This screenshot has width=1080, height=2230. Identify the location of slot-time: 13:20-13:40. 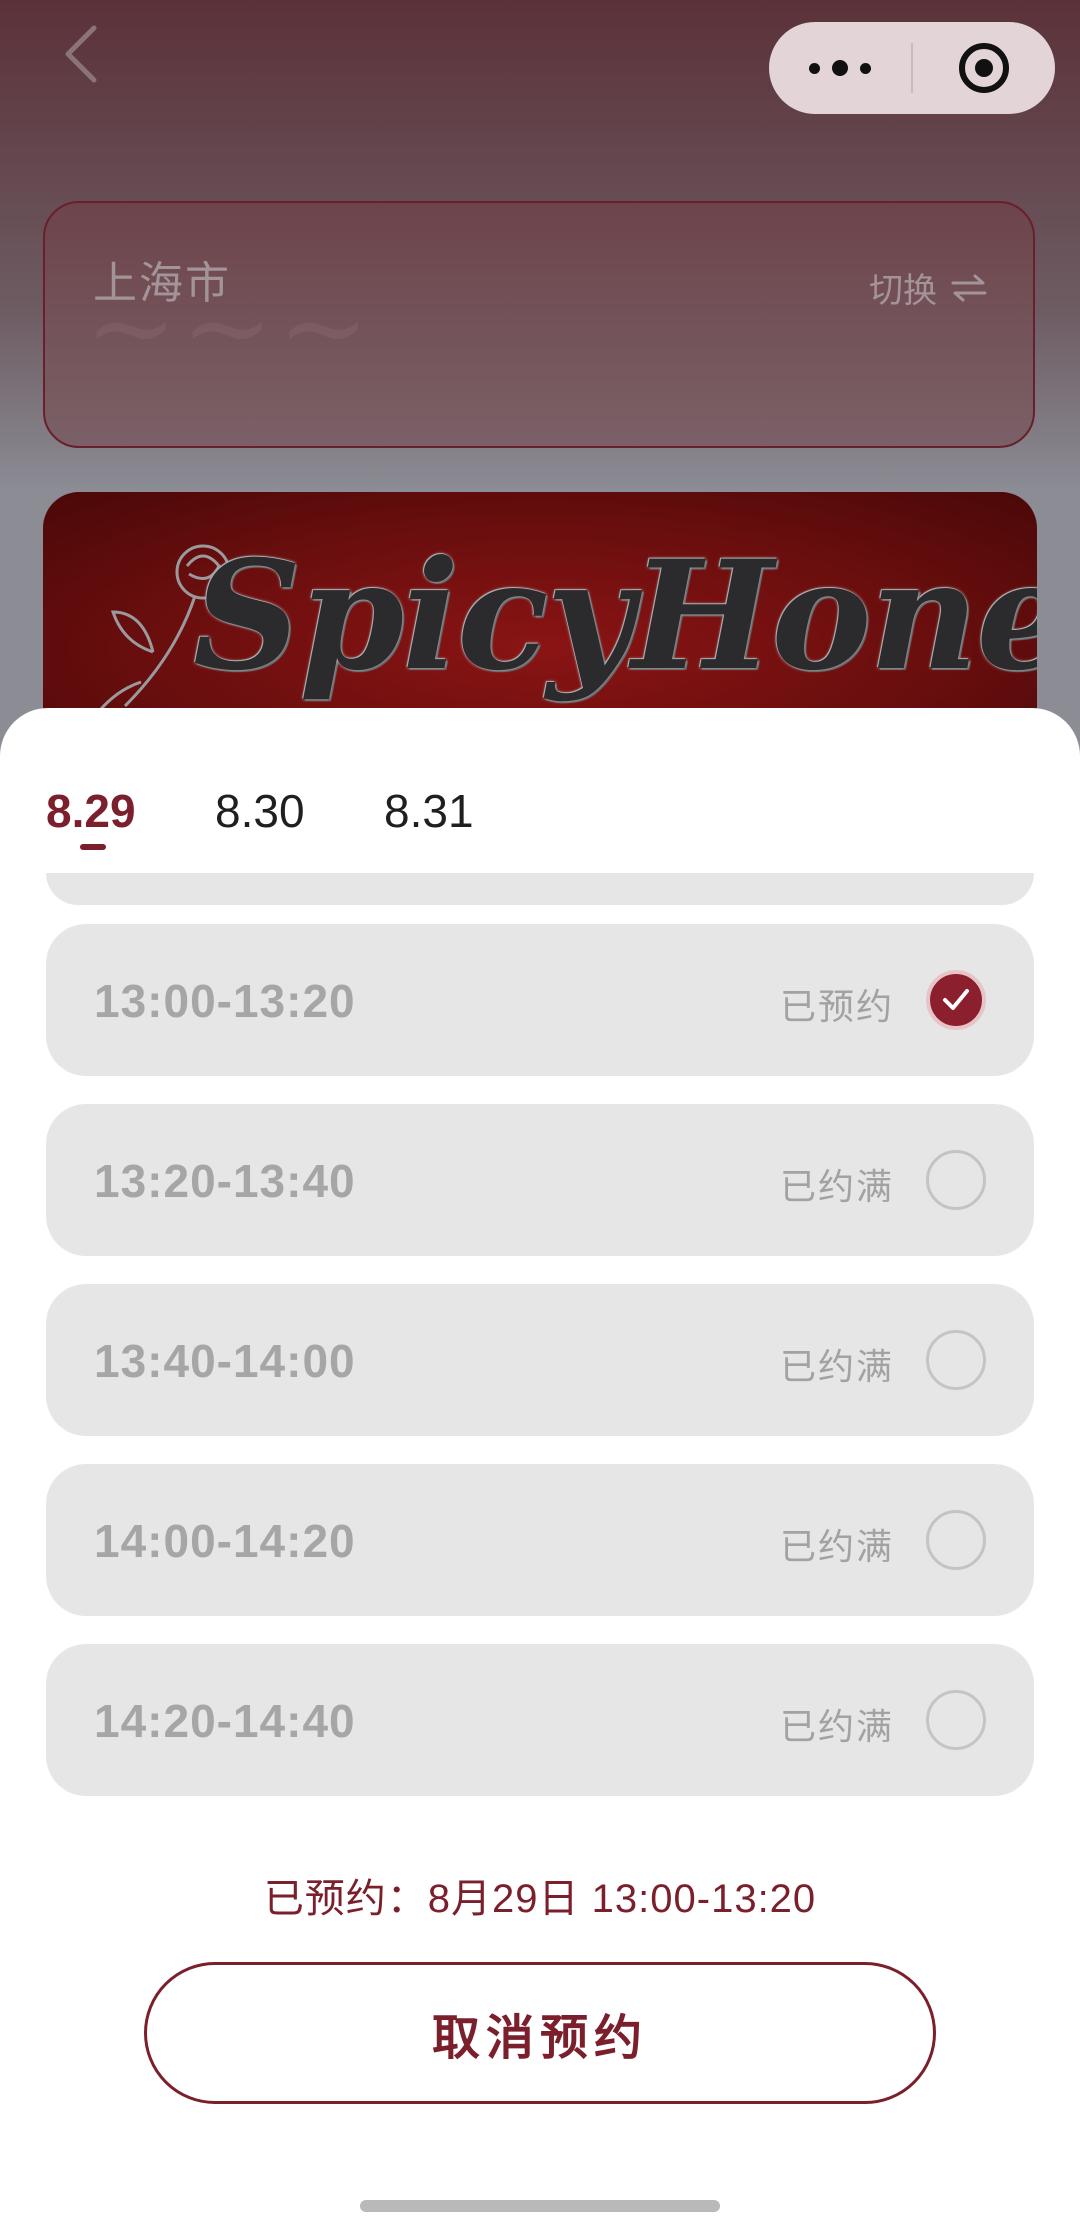
(225, 1181).